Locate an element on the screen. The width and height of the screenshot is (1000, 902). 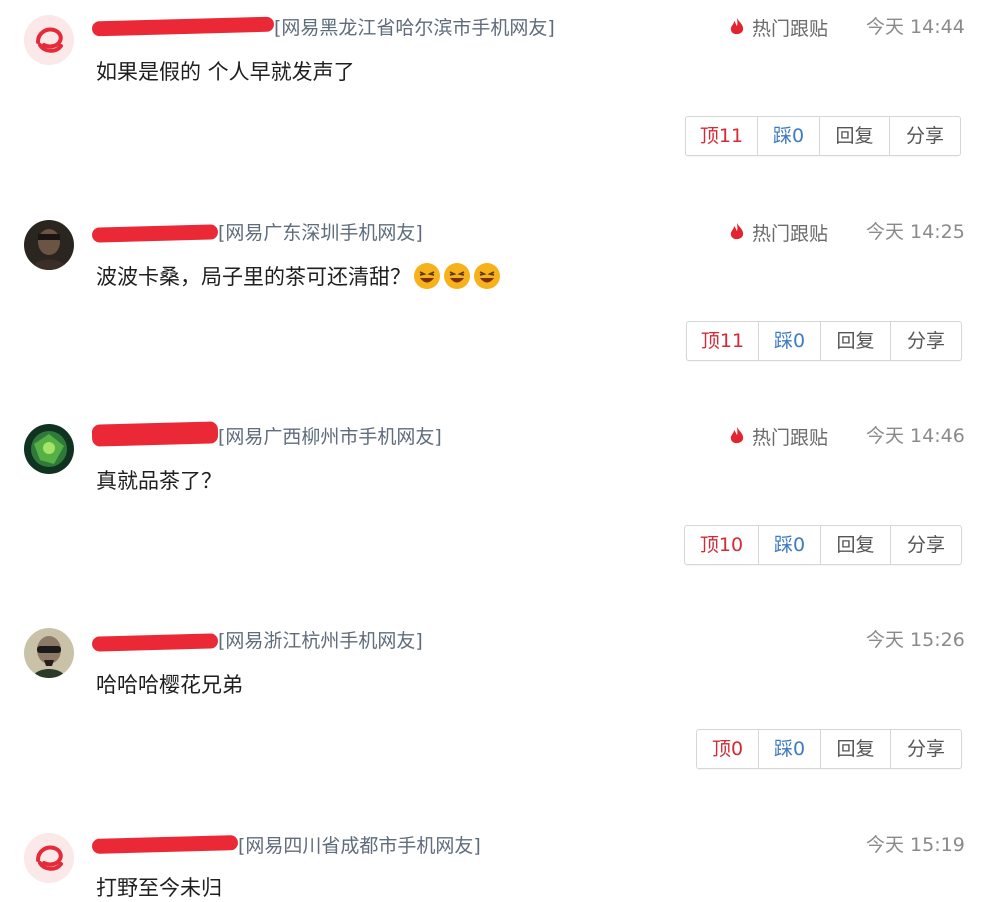
comment-actions: 顶10 踩0 回复 分享 is located at coordinates (823, 545).